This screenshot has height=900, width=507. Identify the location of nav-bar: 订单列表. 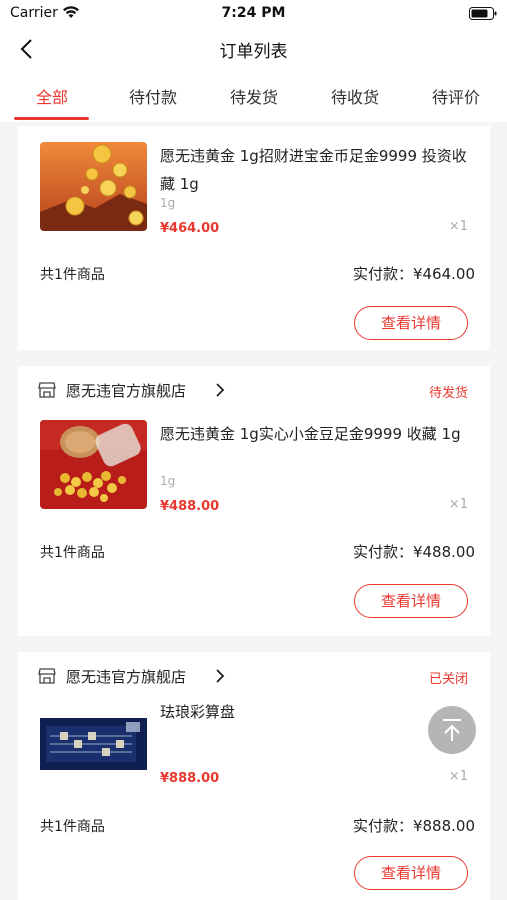
(253, 49).